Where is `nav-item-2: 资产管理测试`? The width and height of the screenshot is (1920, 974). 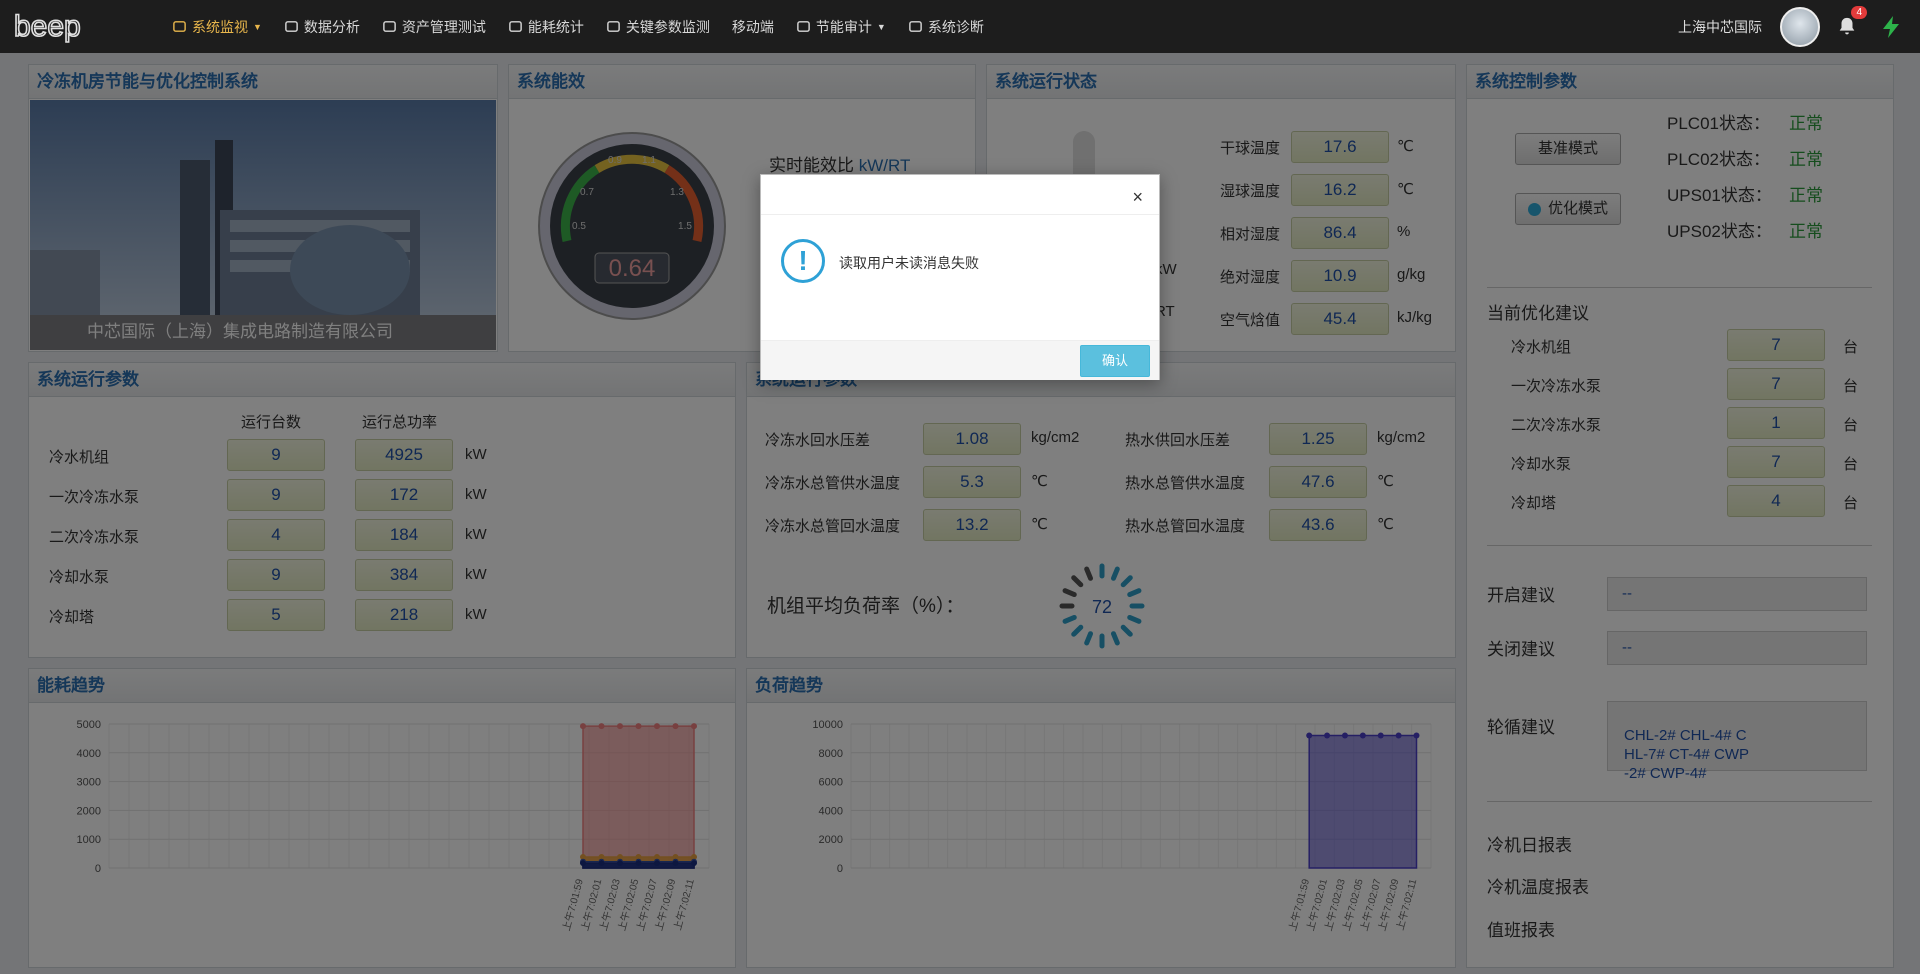
nav-item-2: 资产管理测试 is located at coordinates (434, 27).